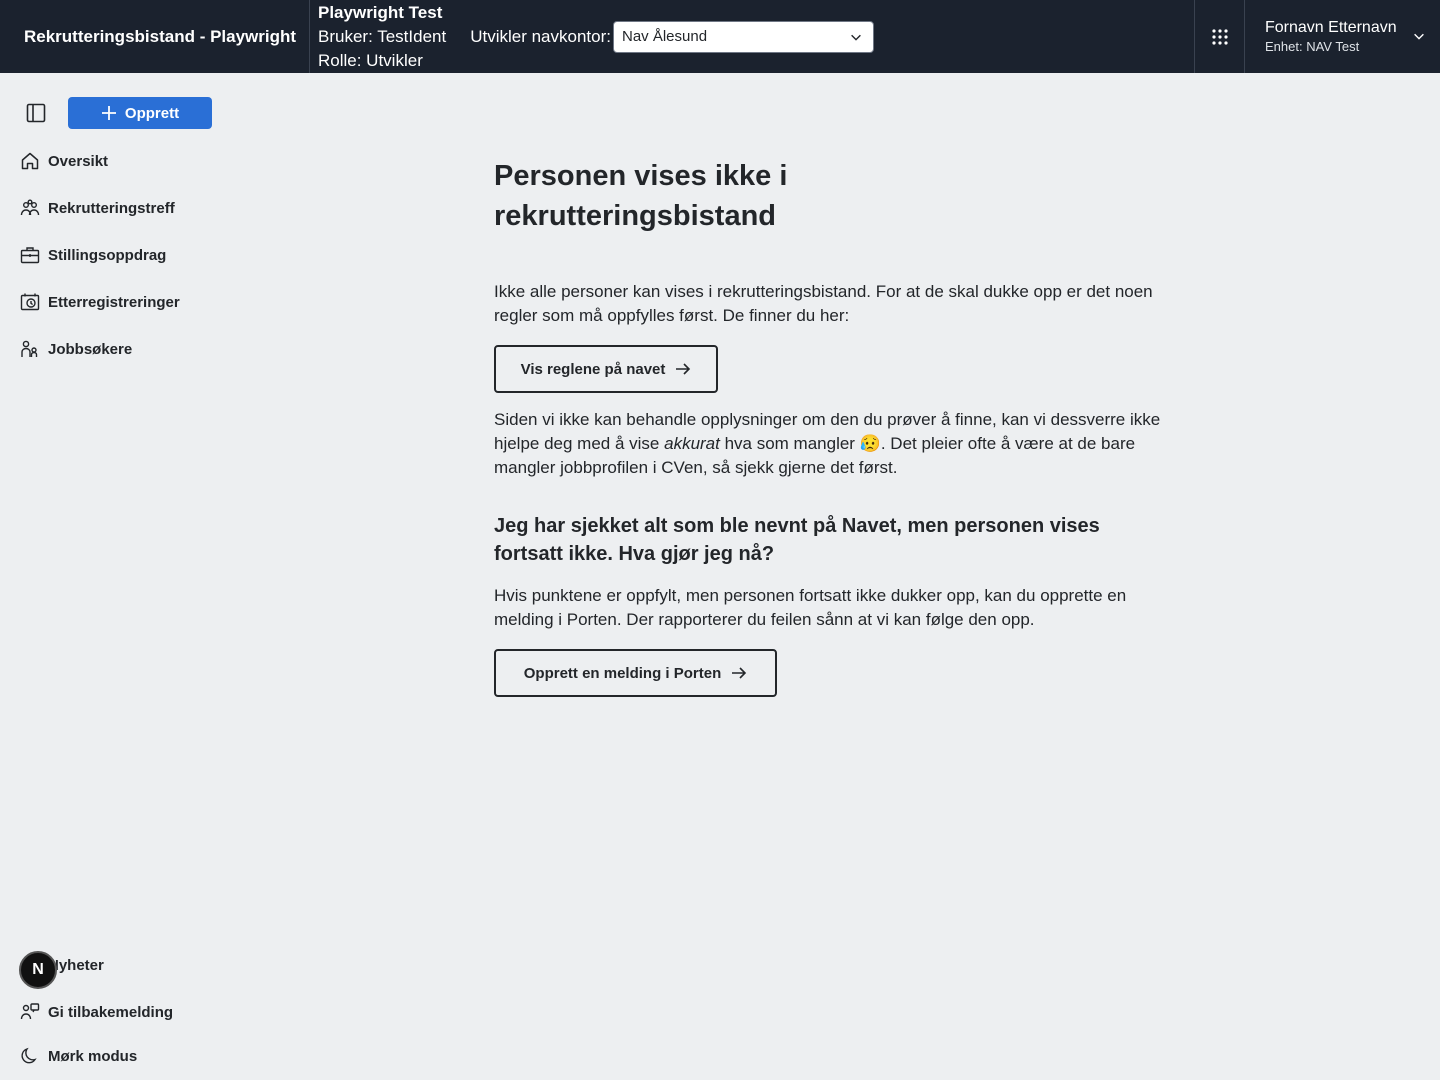 The height and width of the screenshot is (1080, 1440). What do you see at coordinates (108, 113) in the screenshot?
I see `plus-icon` at bounding box center [108, 113].